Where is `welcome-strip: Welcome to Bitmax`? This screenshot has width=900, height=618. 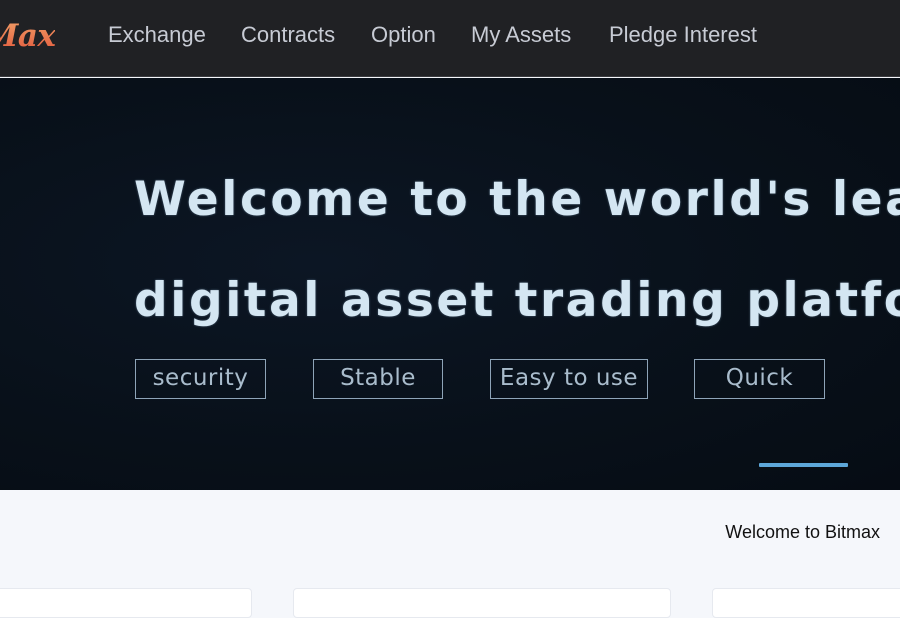
welcome-strip: Welcome to Bitmax is located at coordinates (450, 531).